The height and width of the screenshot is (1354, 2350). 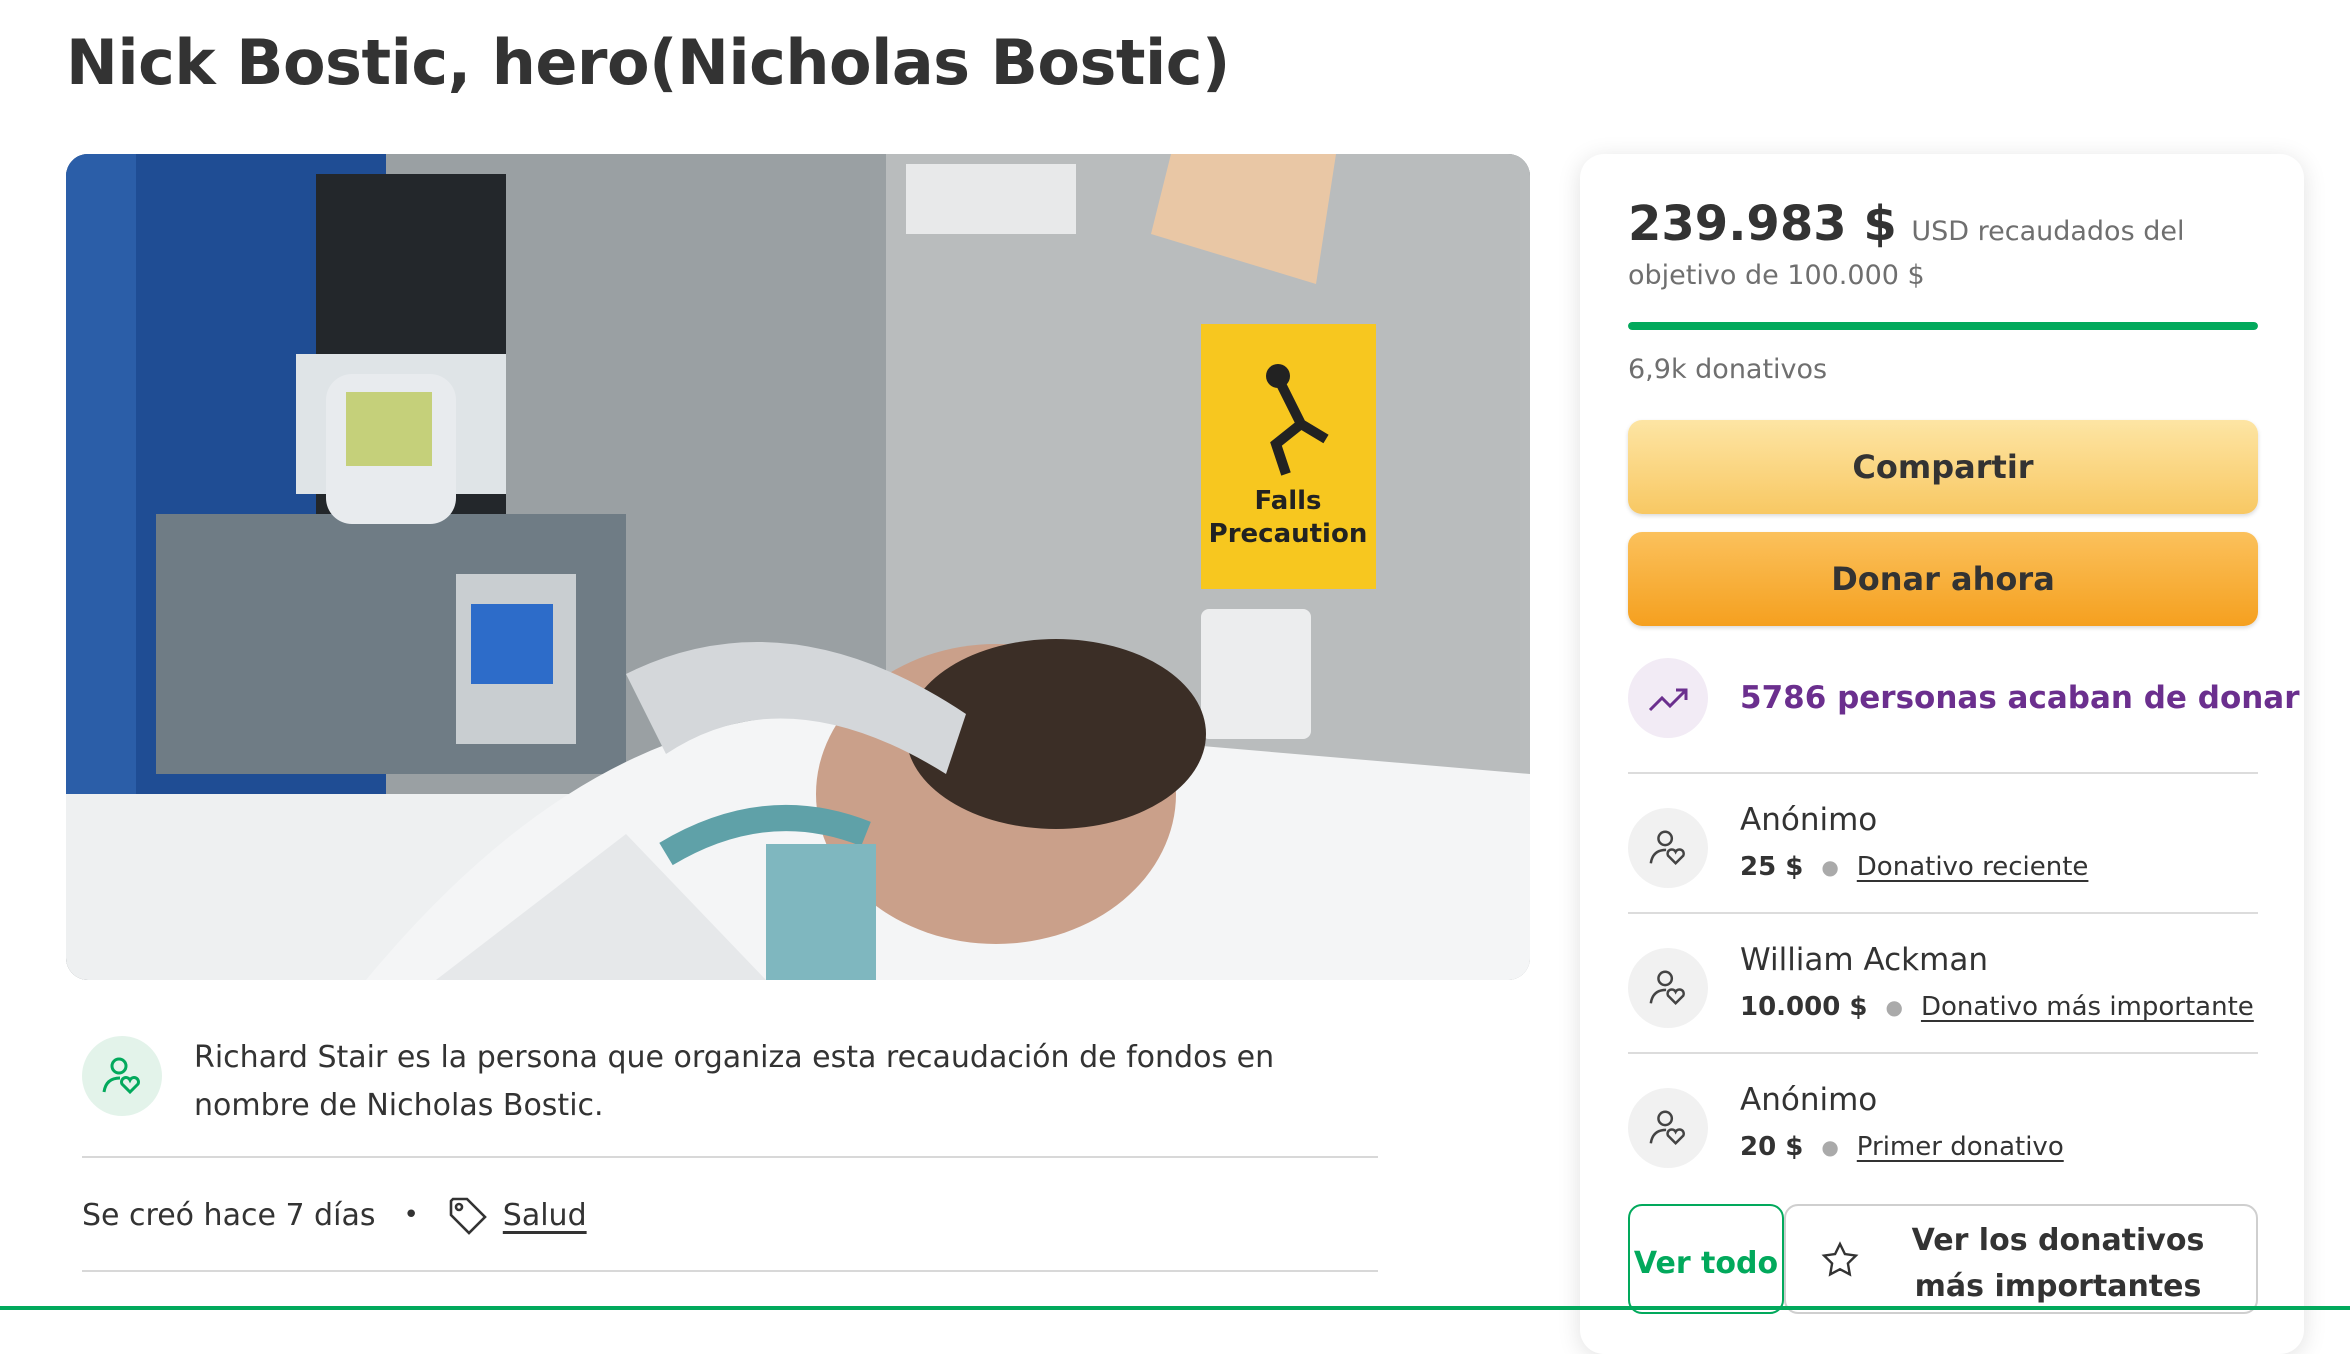 I want to click on donation-count: 6,9k donativos, so click(x=1728, y=369).